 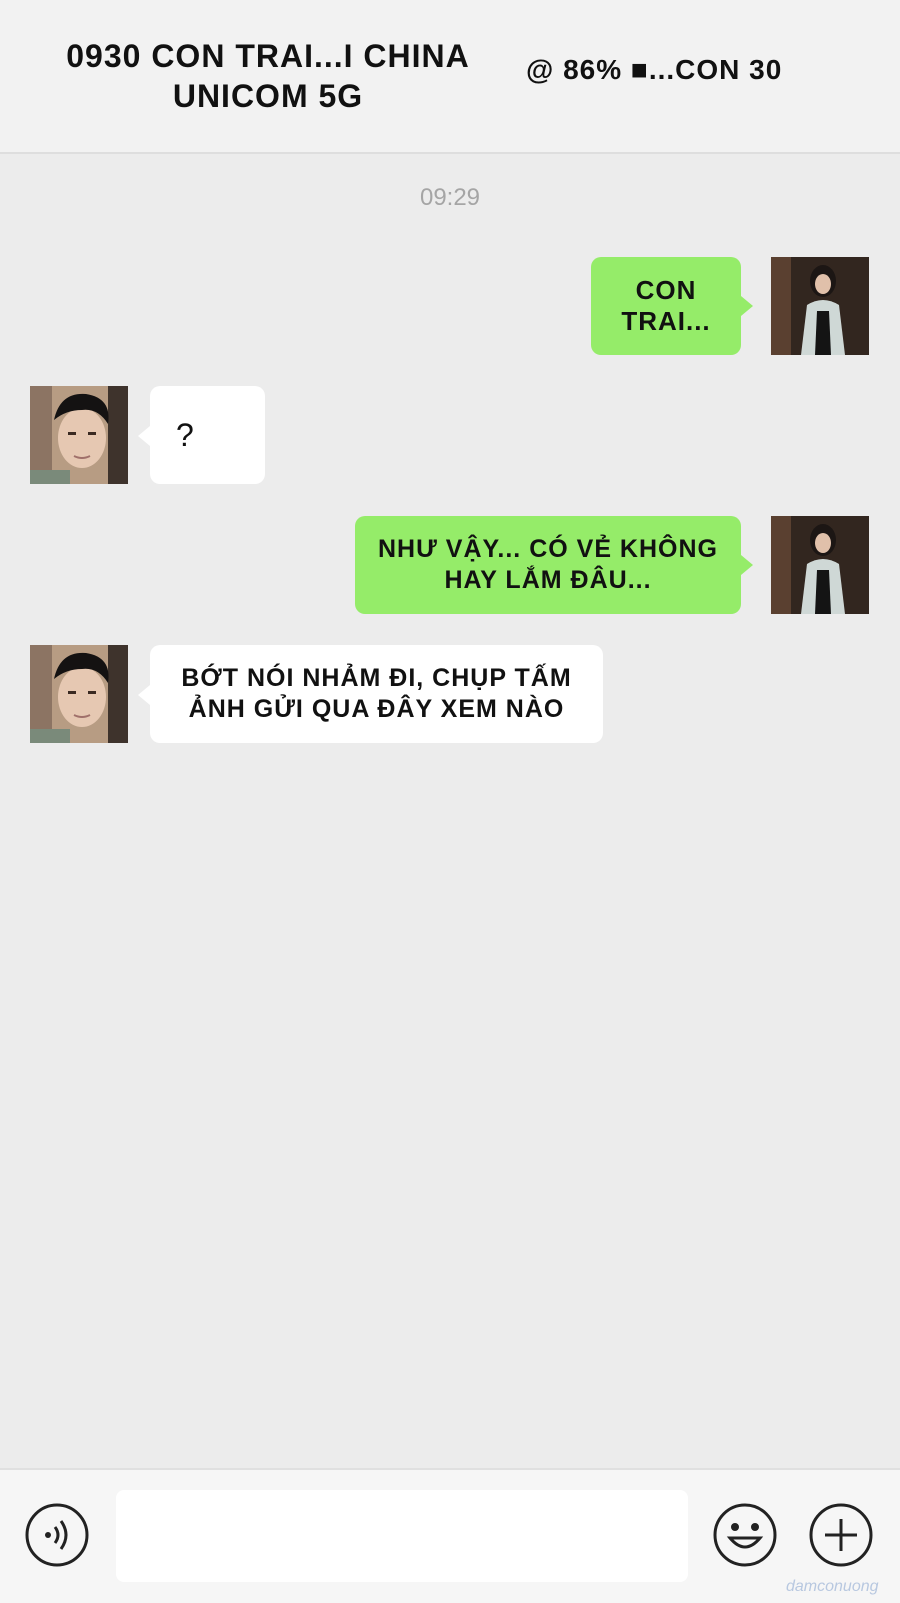 I want to click on emoji-button, so click(x=745, y=1535).